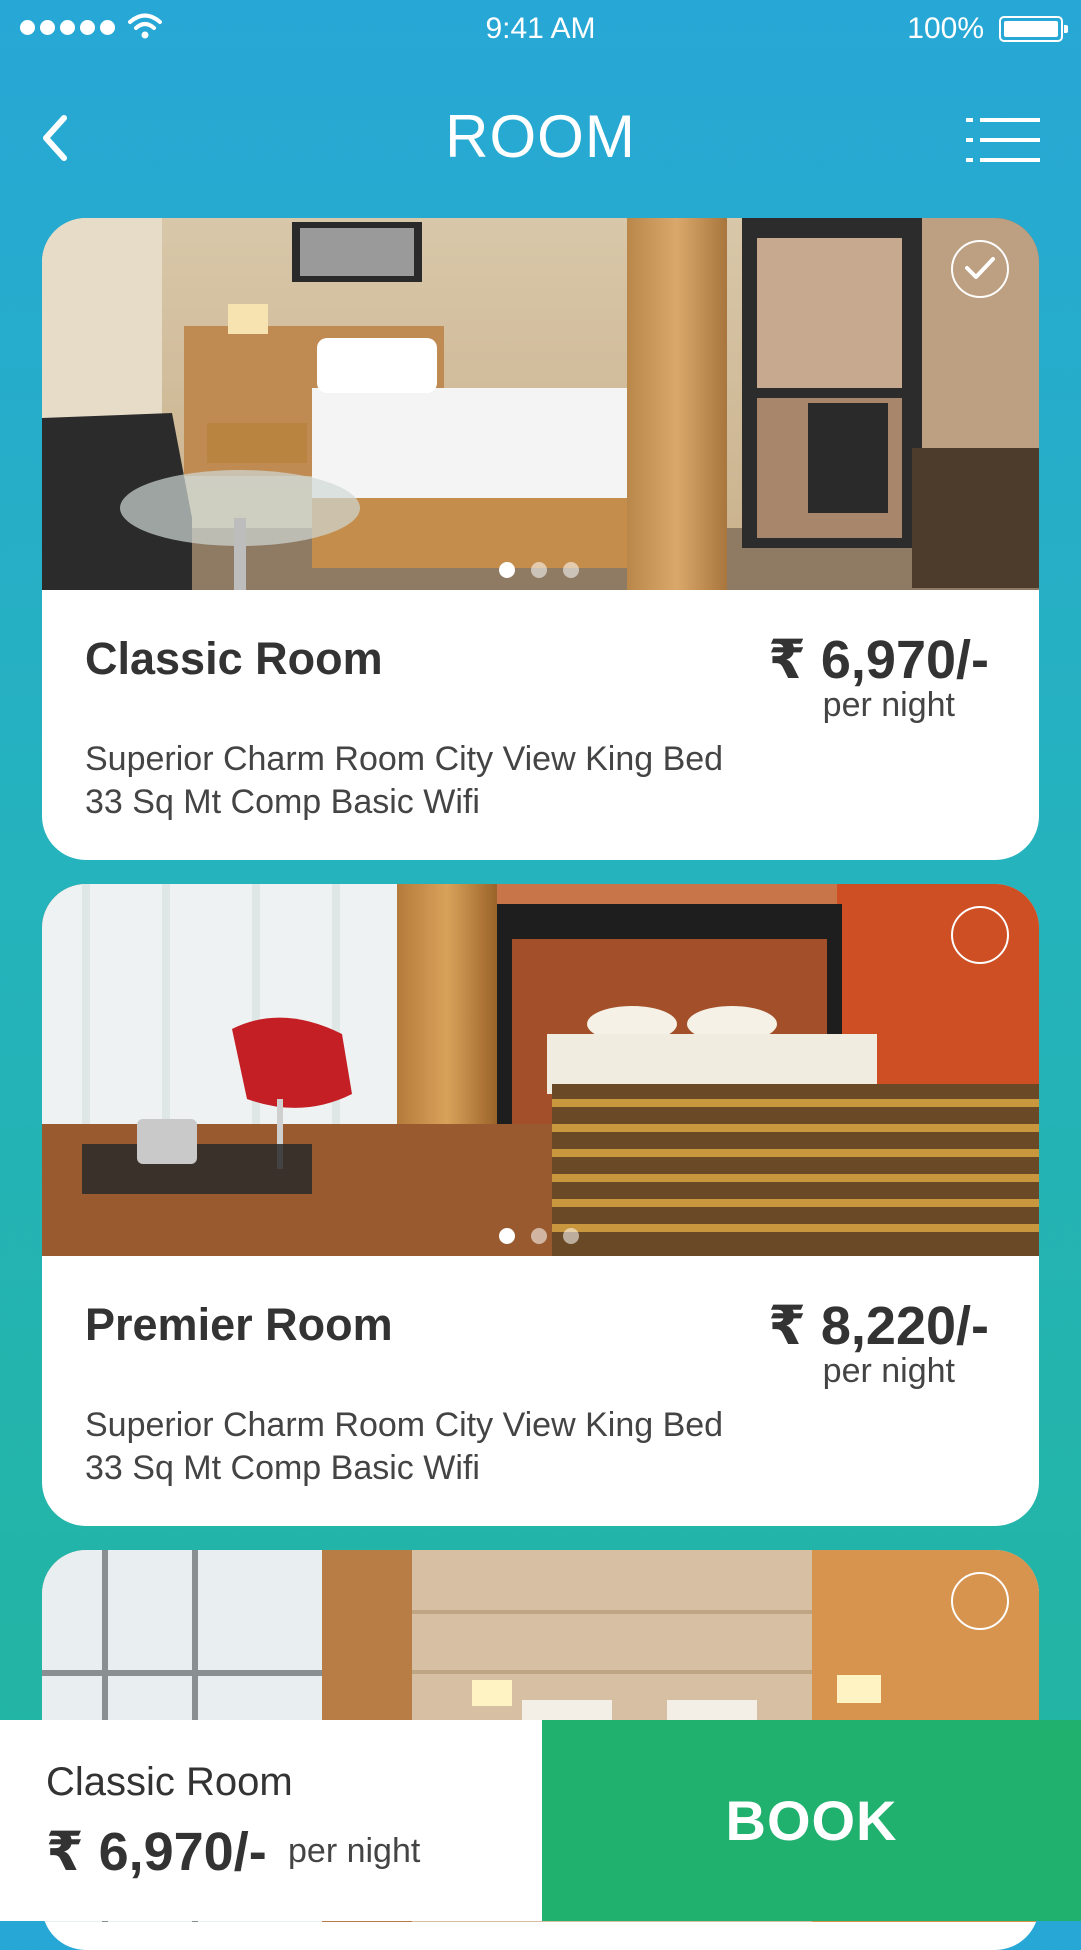  Describe the element at coordinates (878, 660) in the screenshot. I see `room-price: ₹ 6,970/-` at that location.